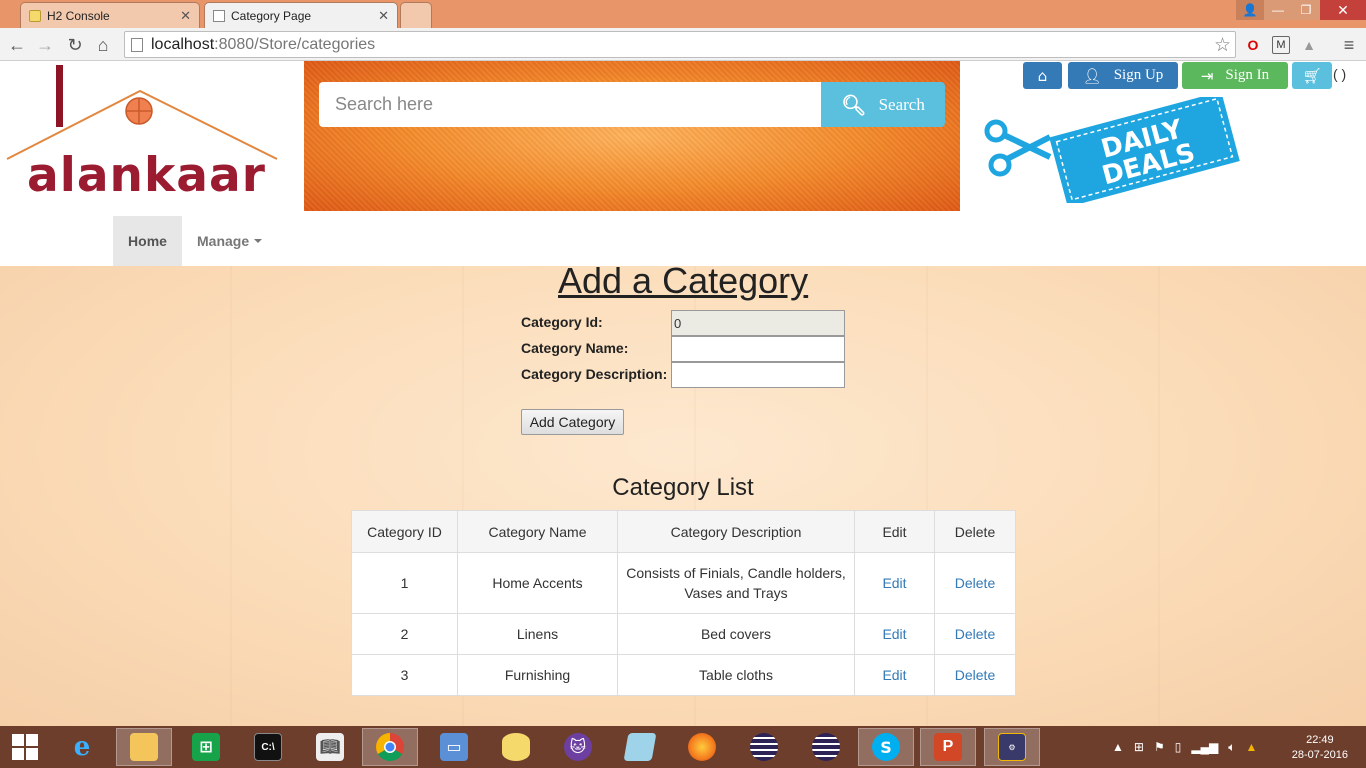 The height and width of the screenshot is (768, 1366). What do you see at coordinates (1207, 75) in the screenshot?
I see `log-in-icon: ⇥` at bounding box center [1207, 75].